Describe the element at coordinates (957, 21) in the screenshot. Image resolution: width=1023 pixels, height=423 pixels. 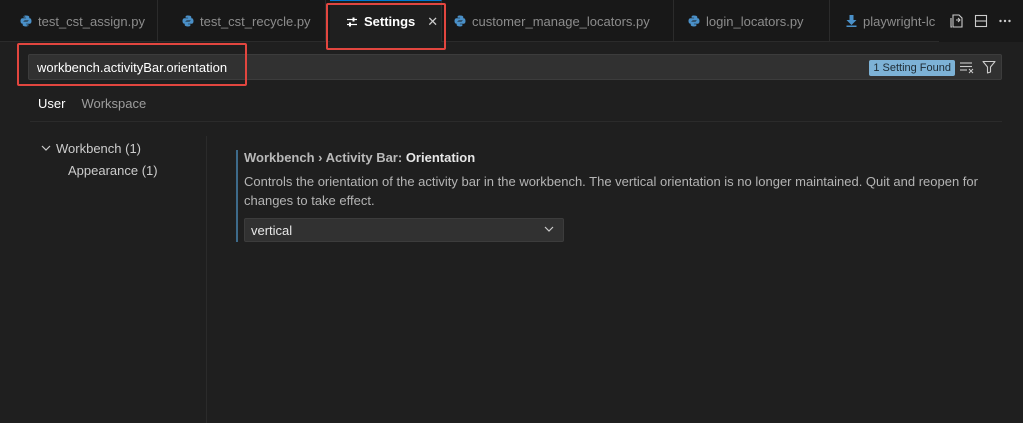
I see `open-settings-json-icon` at that location.